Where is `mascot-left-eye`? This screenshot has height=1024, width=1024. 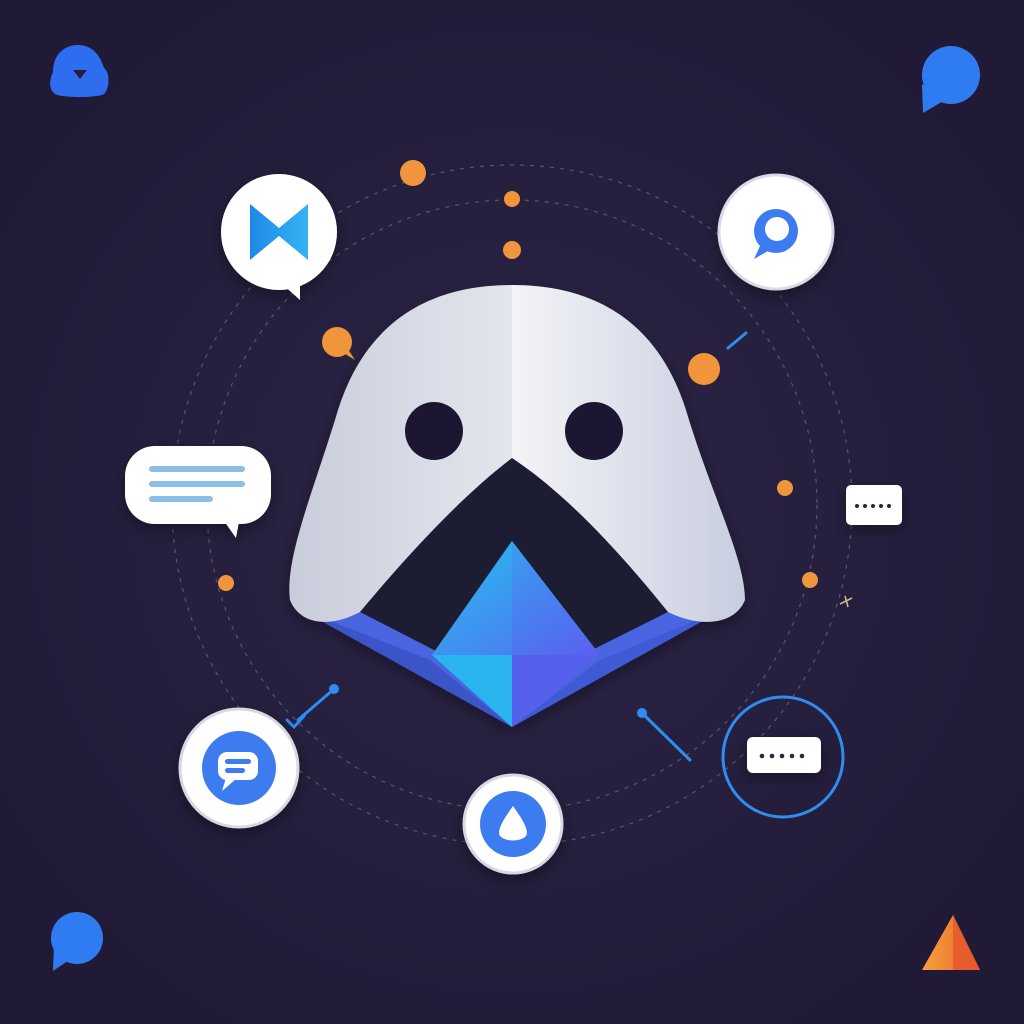
mascot-left-eye is located at coordinates (434, 431).